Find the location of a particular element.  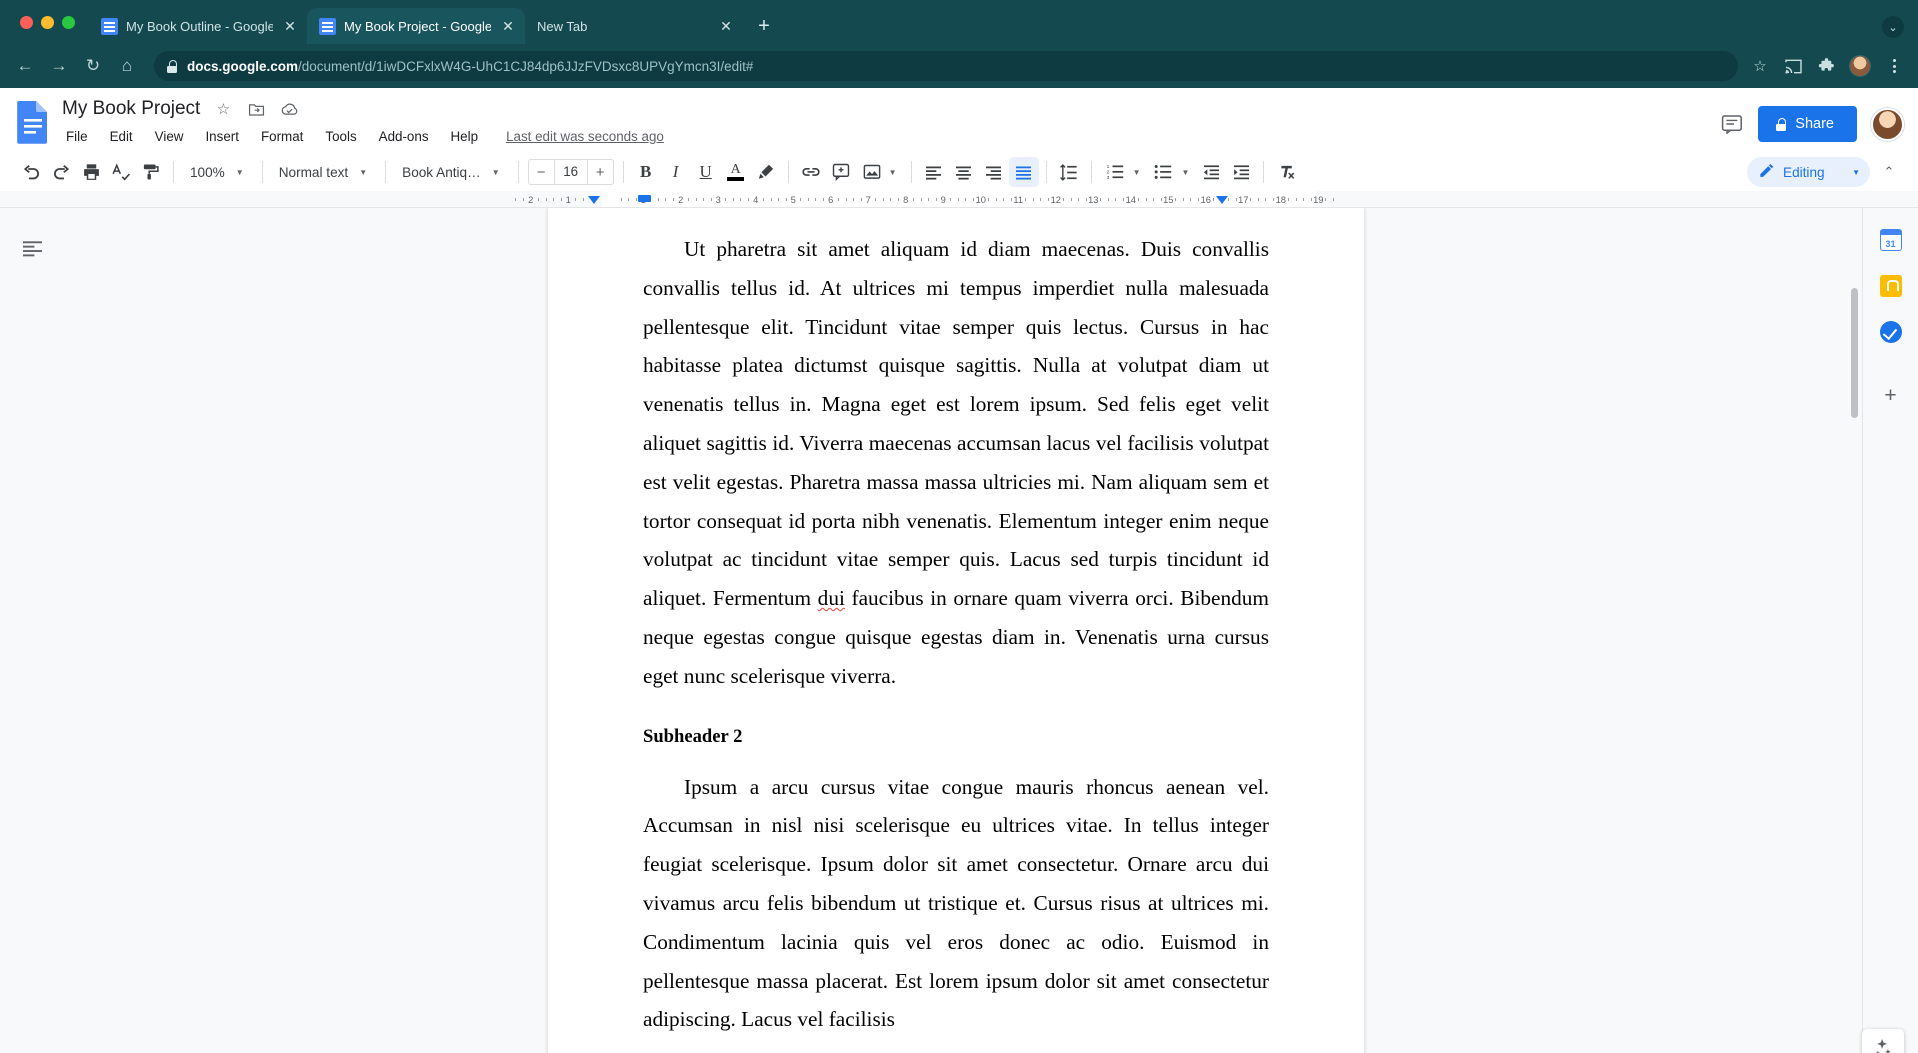

document-outline-icon is located at coordinates (32, 249).